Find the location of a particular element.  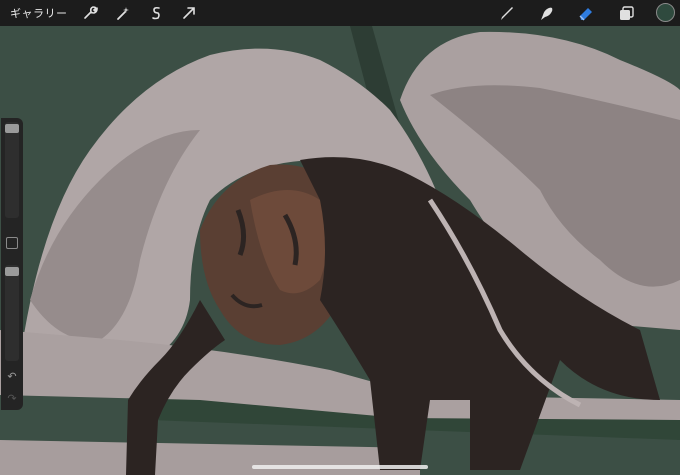

brush-size-slider is located at coordinates (12, 170).